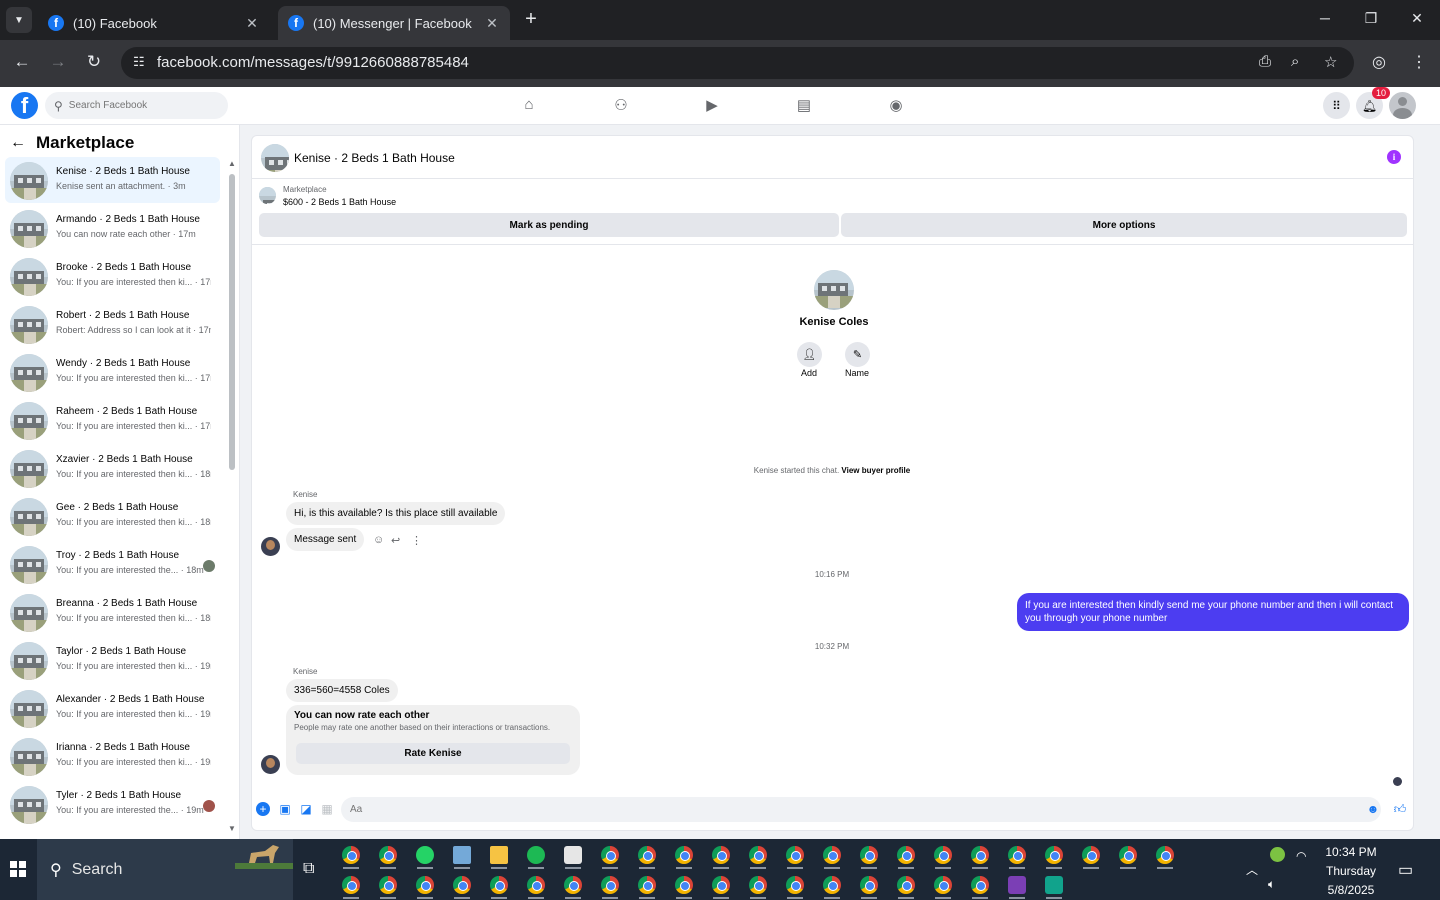  I want to click on chat-title: Kenise · 2 Beds 1 Bath House, so click(374, 158).